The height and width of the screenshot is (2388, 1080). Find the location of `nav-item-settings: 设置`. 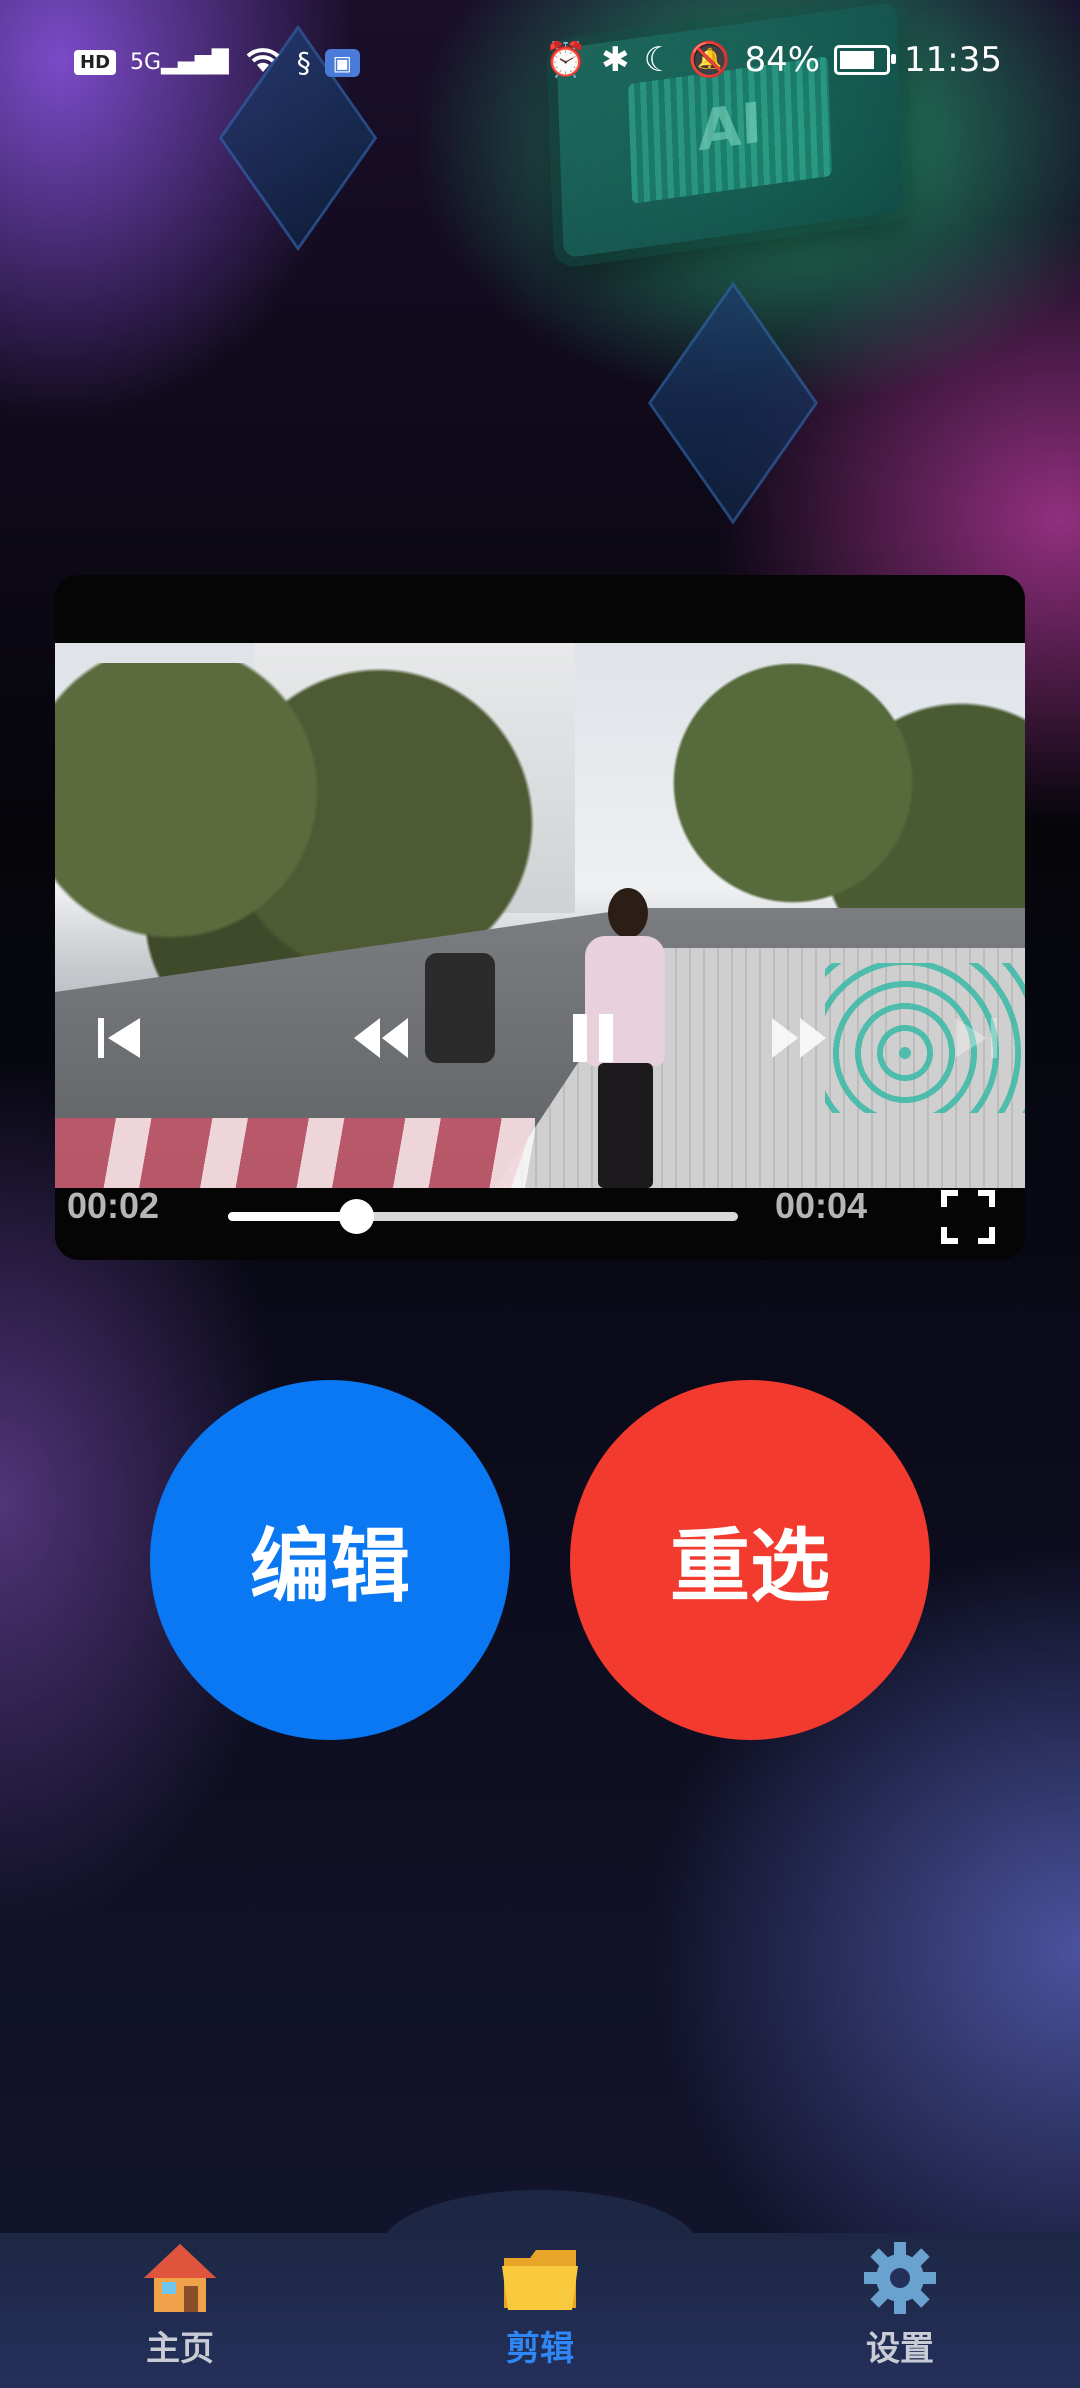

nav-item-settings: 设置 is located at coordinates (900, 2310).